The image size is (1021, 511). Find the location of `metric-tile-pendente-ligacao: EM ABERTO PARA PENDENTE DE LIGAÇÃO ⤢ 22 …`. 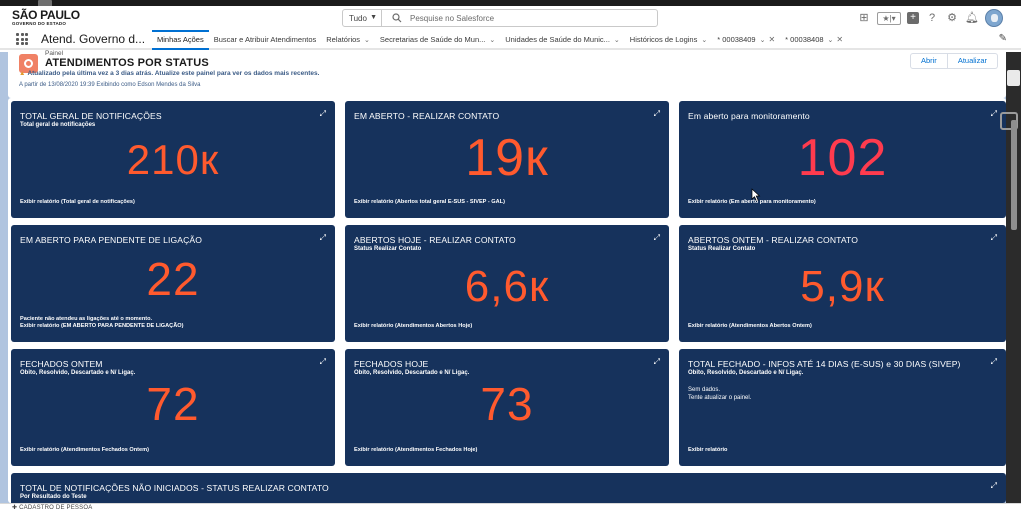

metric-tile-pendente-ligacao: EM ABERTO PARA PENDENTE DE LIGAÇÃO ⤢ 22 … is located at coordinates (173, 283).